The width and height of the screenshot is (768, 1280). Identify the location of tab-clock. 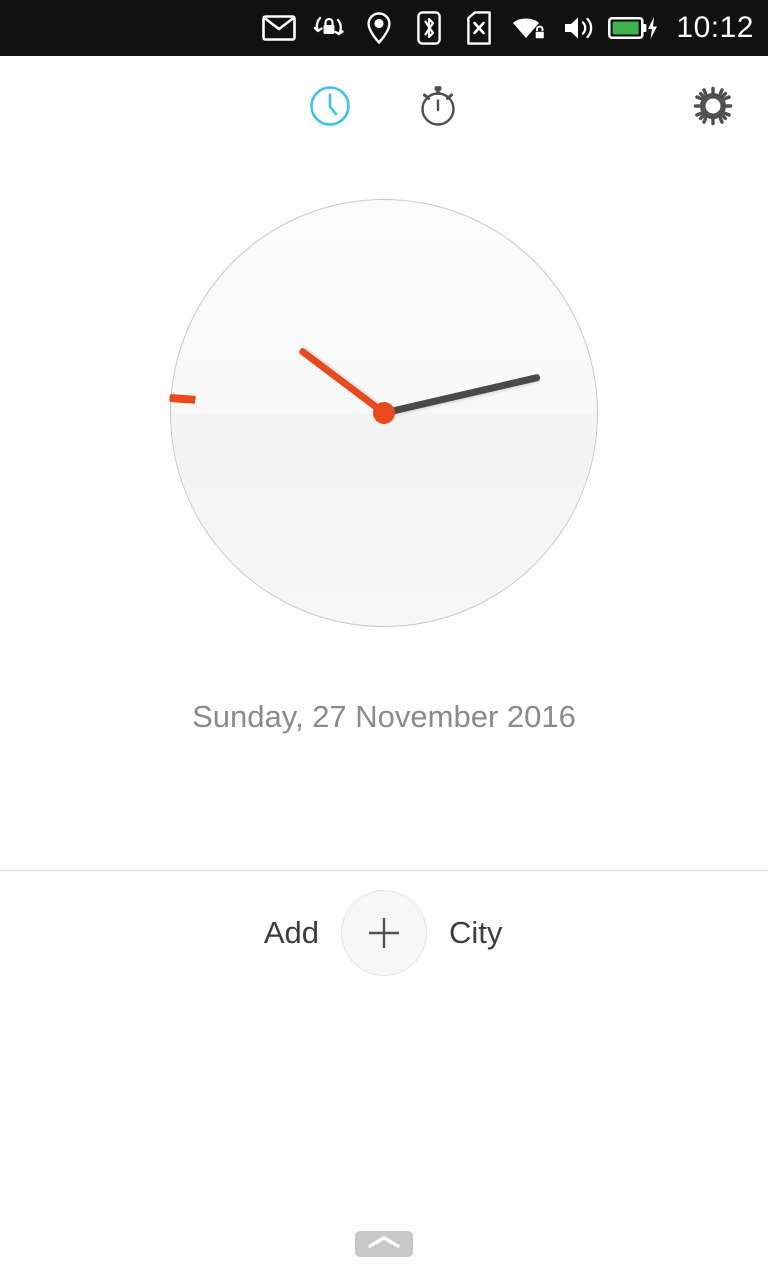
(330, 108).